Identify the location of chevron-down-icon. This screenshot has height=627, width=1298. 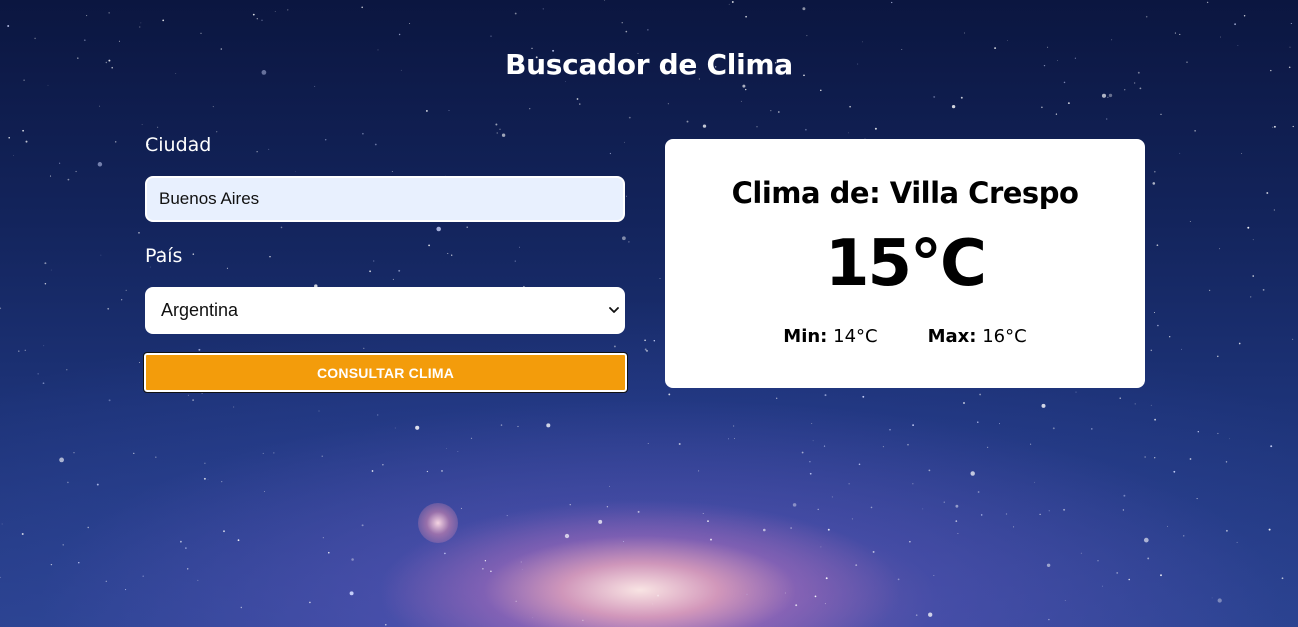
(614, 310).